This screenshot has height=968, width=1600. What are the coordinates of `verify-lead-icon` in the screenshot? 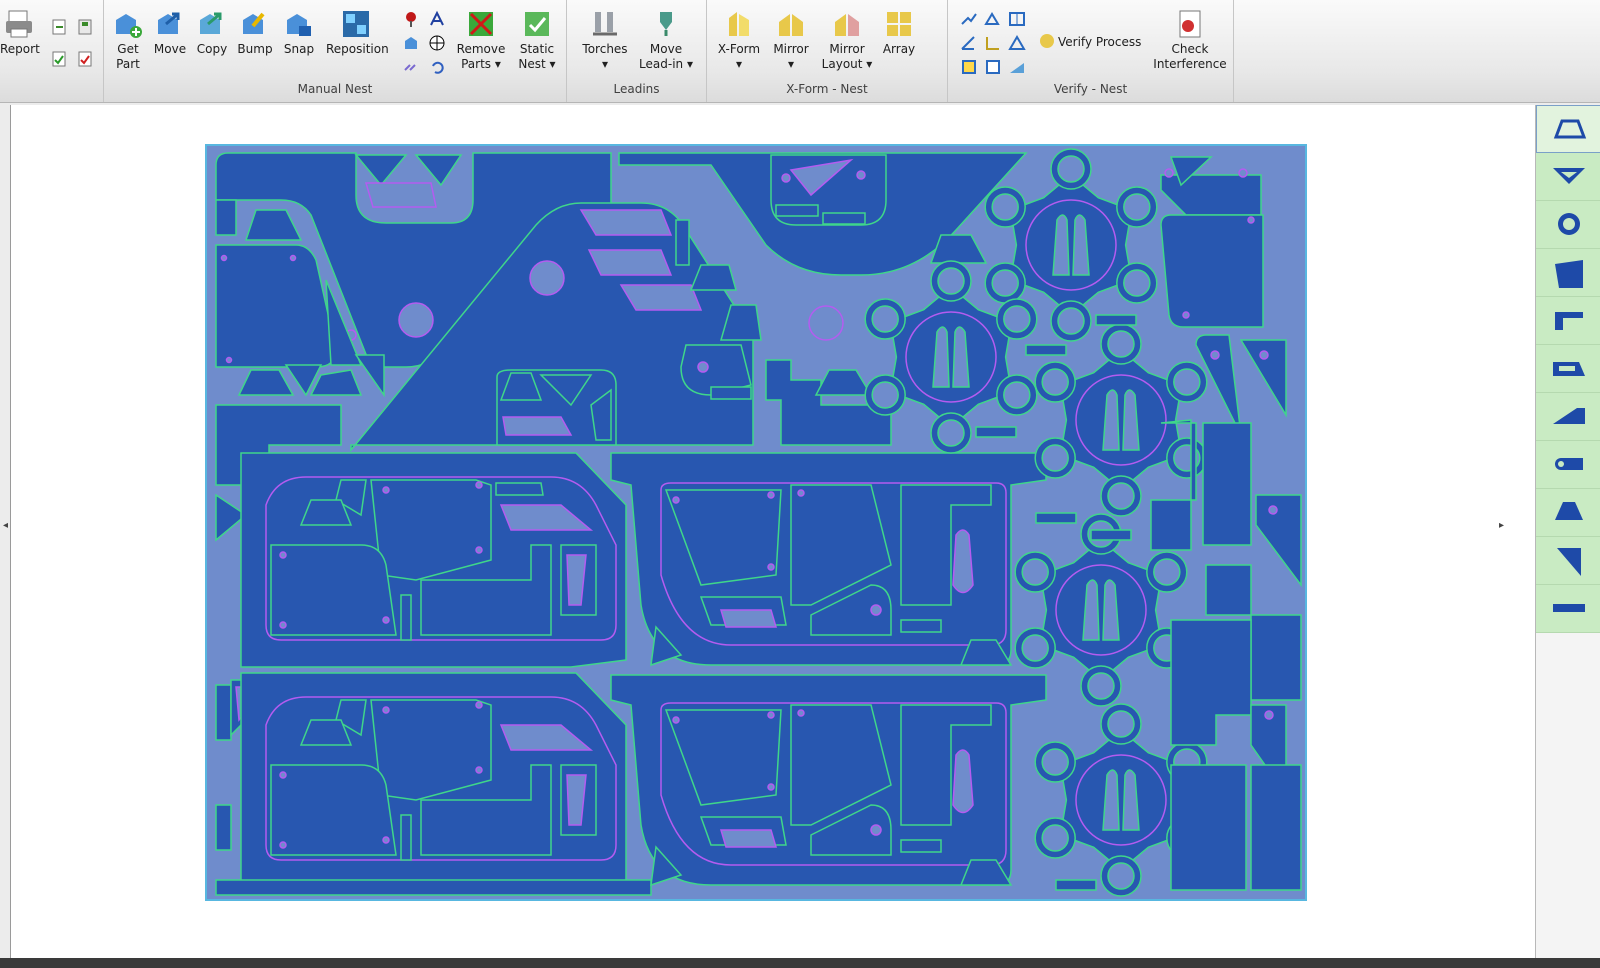 It's located at (993, 19).